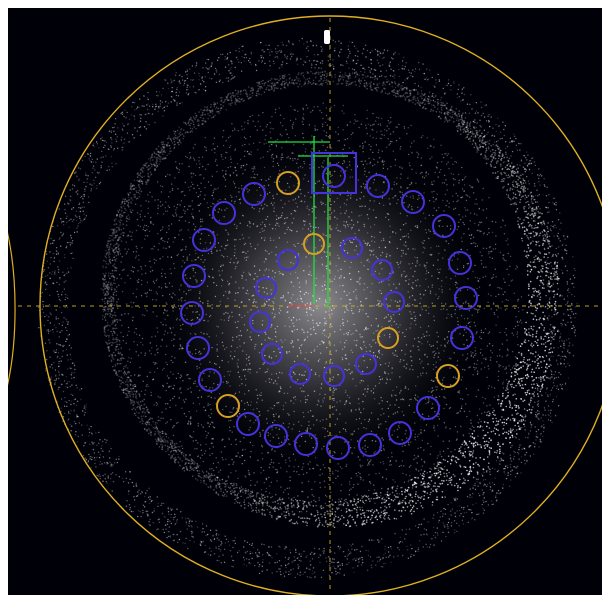 This screenshot has height=603, width=610. Describe the element at coordinates (12, 309) in the screenshot. I see `neighbor-reference-arc` at that location.